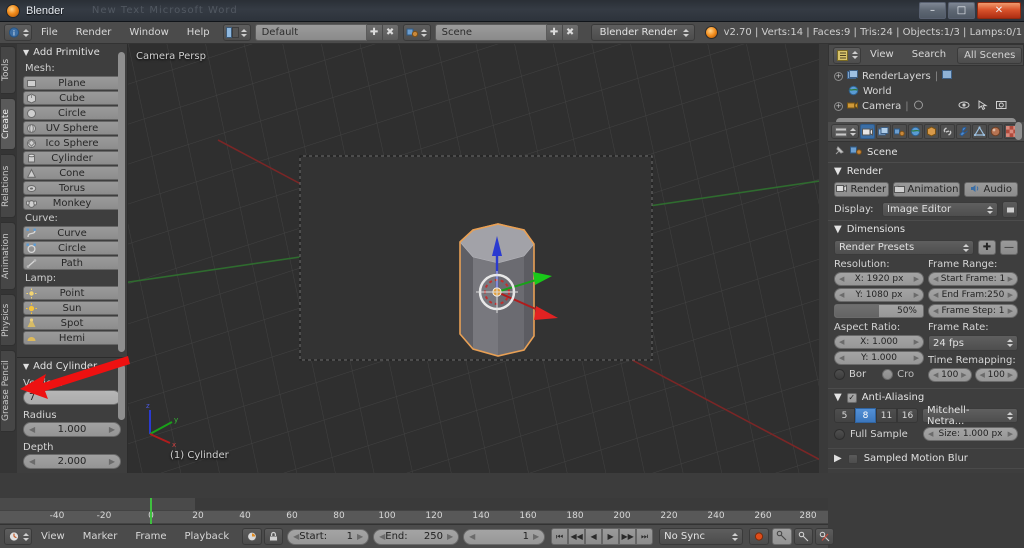 This screenshot has height=548, width=1024. I want to click on scene-icon, so click(416, 32).